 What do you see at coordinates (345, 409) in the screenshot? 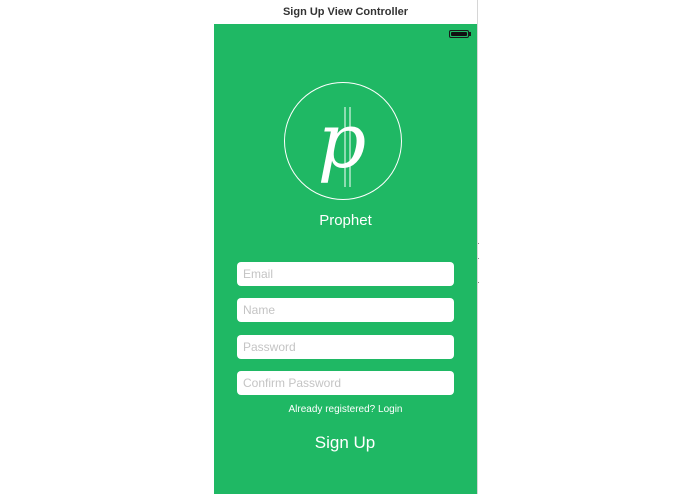
I see `login-link: Already registered? Login` at bounding box center [345, 409].